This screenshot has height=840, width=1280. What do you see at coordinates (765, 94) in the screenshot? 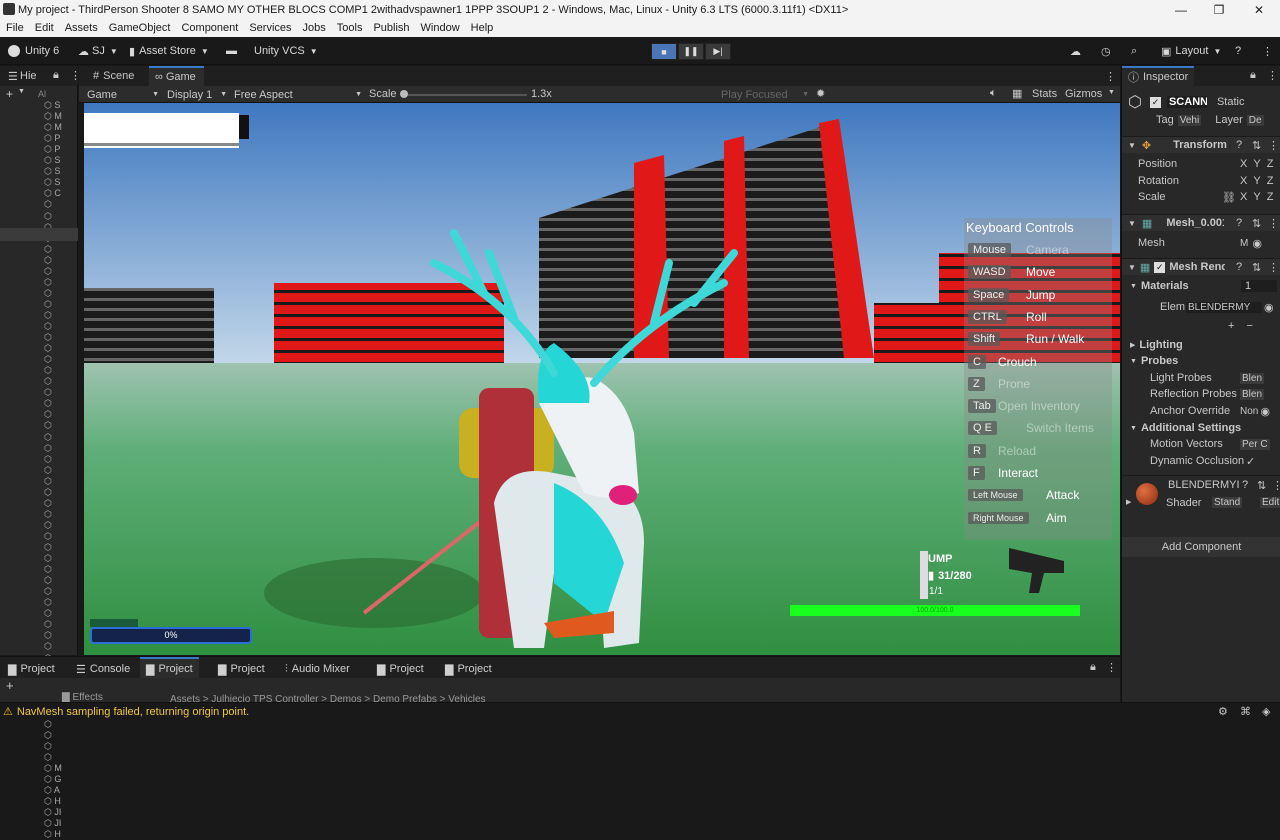
I see `play-focused-dropdown: Play Focused ▼` at bounding box center [765, 94].